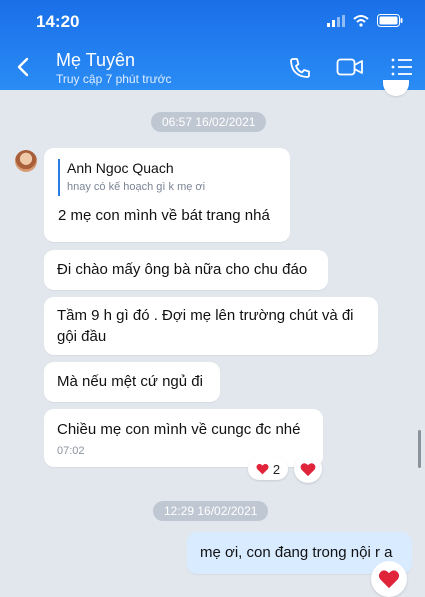 The width and height of the screenshot is (425, 597). What do you see at coordinates (336, 20) in the screenshot?
I see `signal-icon` at bounding box center [336, 20].